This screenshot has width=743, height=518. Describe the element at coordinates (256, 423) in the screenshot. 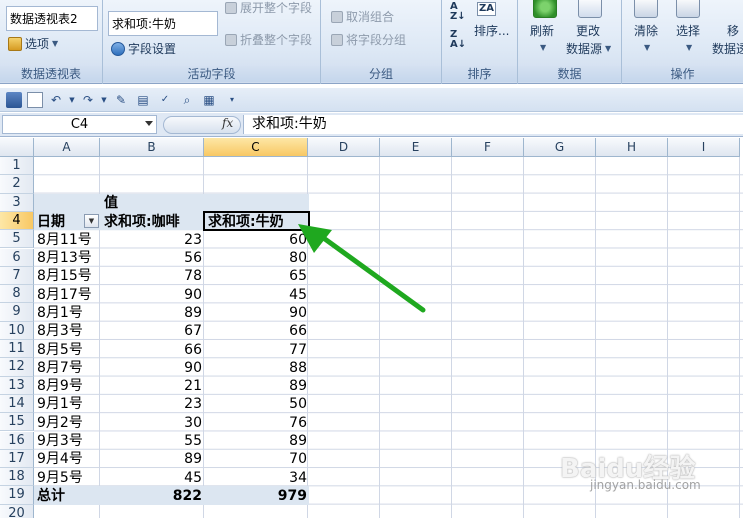

I see `milk-cell: 76` at that location.